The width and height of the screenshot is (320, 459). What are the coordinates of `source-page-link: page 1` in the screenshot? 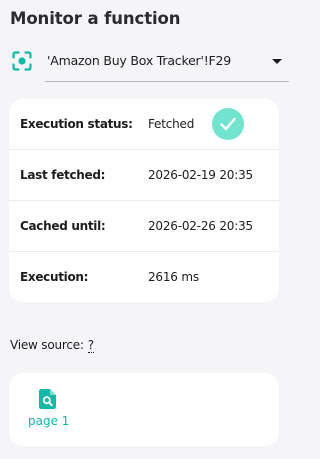 It's located at (49, 411).